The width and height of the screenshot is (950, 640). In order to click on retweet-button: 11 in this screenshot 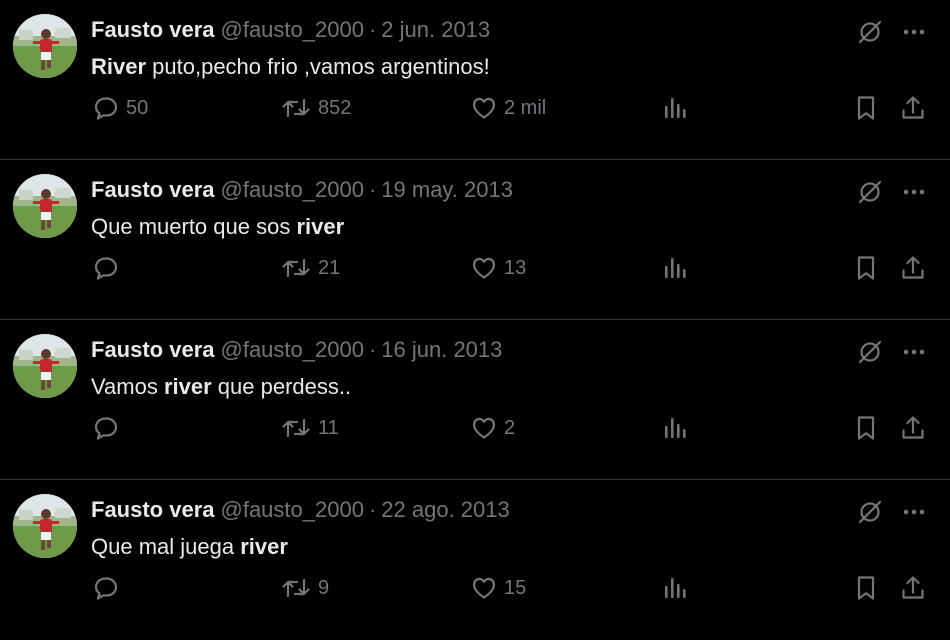, I will do `click(309, 428)`.